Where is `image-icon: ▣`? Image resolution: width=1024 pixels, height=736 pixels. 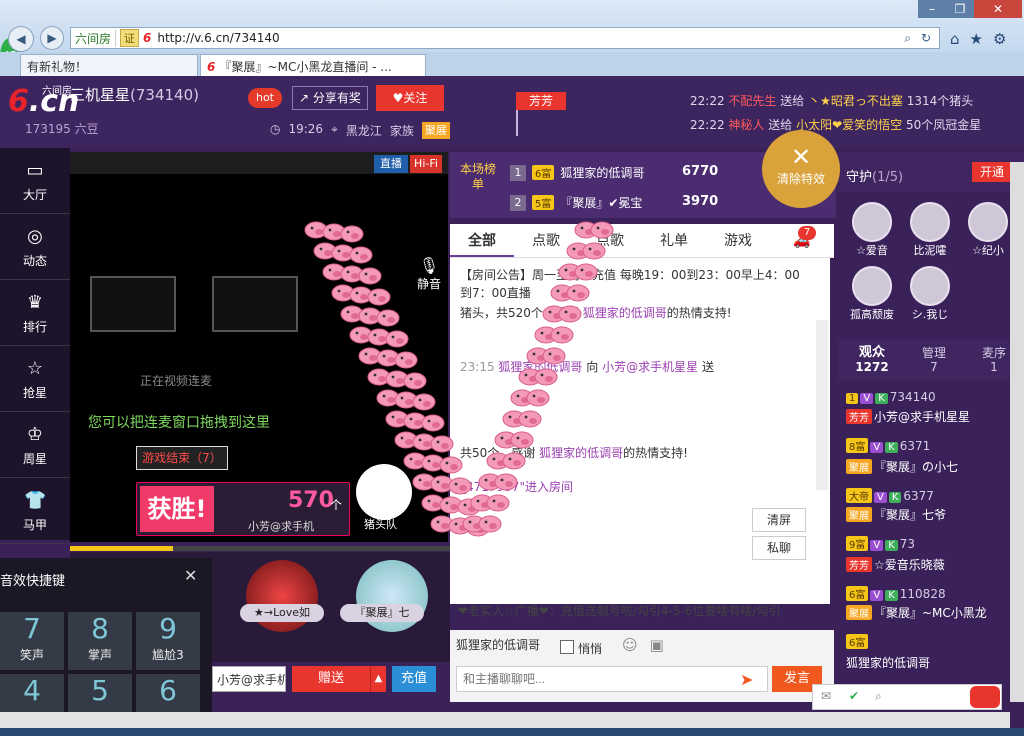 image-icon: ▣ is located at coordinates (657, 645).